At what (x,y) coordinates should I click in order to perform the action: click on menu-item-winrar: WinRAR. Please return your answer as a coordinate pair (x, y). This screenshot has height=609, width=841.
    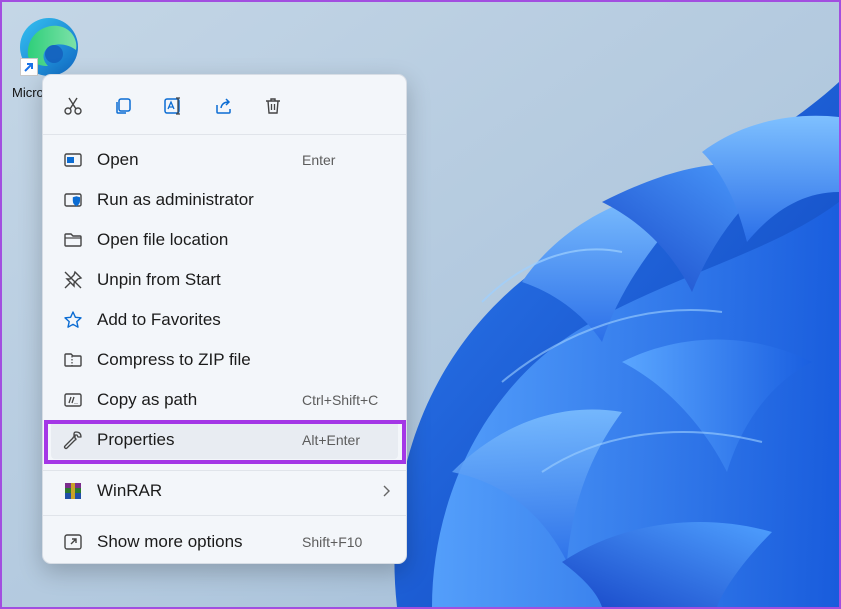
    Looking at the image, I should click on (224, 491).